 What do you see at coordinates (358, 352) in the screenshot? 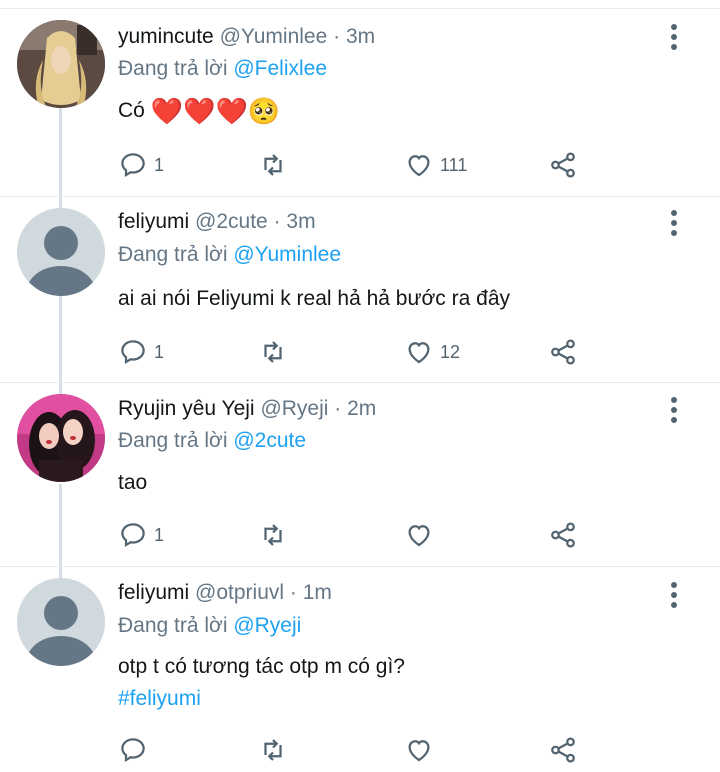
I see `action-bar: 1 12` at bounding box center [358, 352].